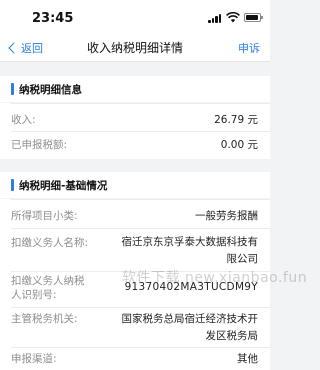 This screenshot has width=320, height=370. What do you see at coordinates (34, 359) in the screenshot?
I see `filing-channel-label: 申报渠道:` at bounding box center [34, 359].